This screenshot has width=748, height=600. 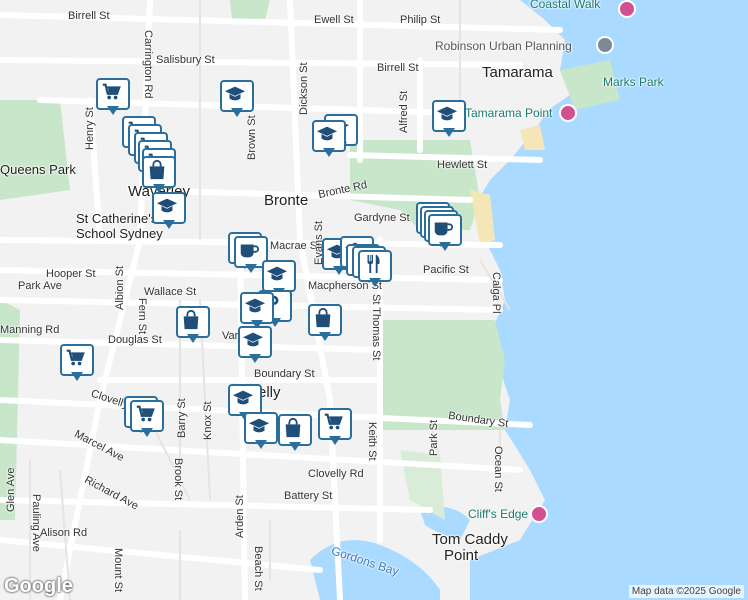 What do you see at coordinates (135, 340) in the screenshot?
I see `street-douglas: Douglas St` at bounding box center [135, 340].